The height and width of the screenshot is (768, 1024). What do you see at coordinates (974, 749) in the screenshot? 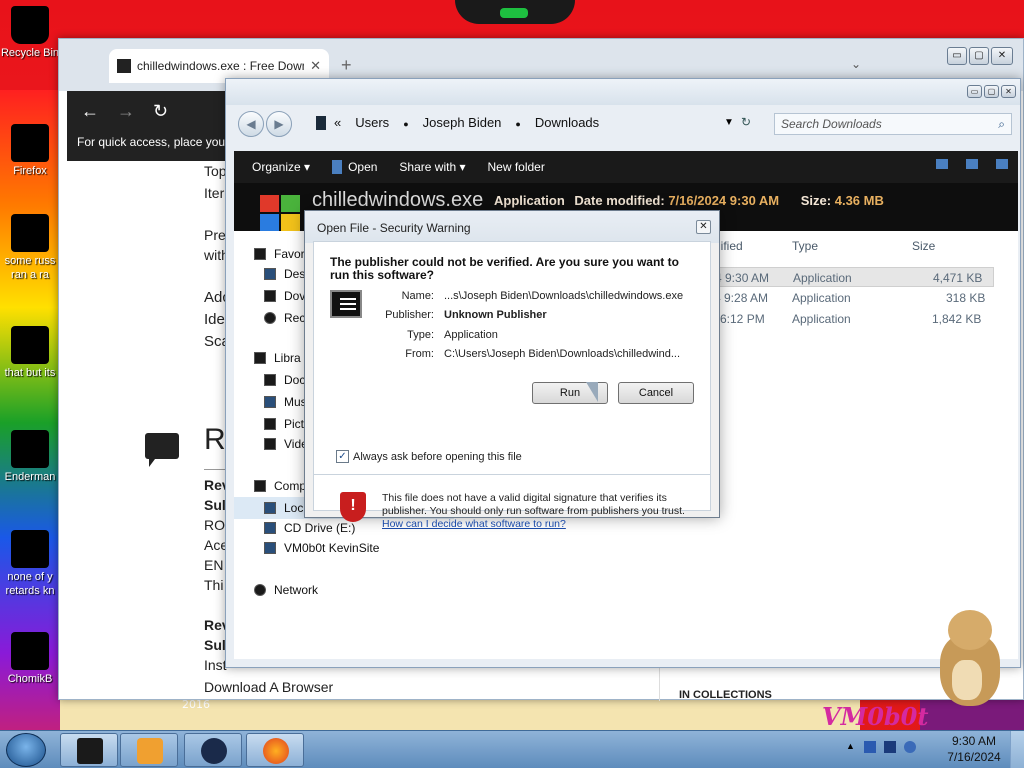
I see `clock: 9:30 AM 7/16/2024` at bounding box center [974, 749].